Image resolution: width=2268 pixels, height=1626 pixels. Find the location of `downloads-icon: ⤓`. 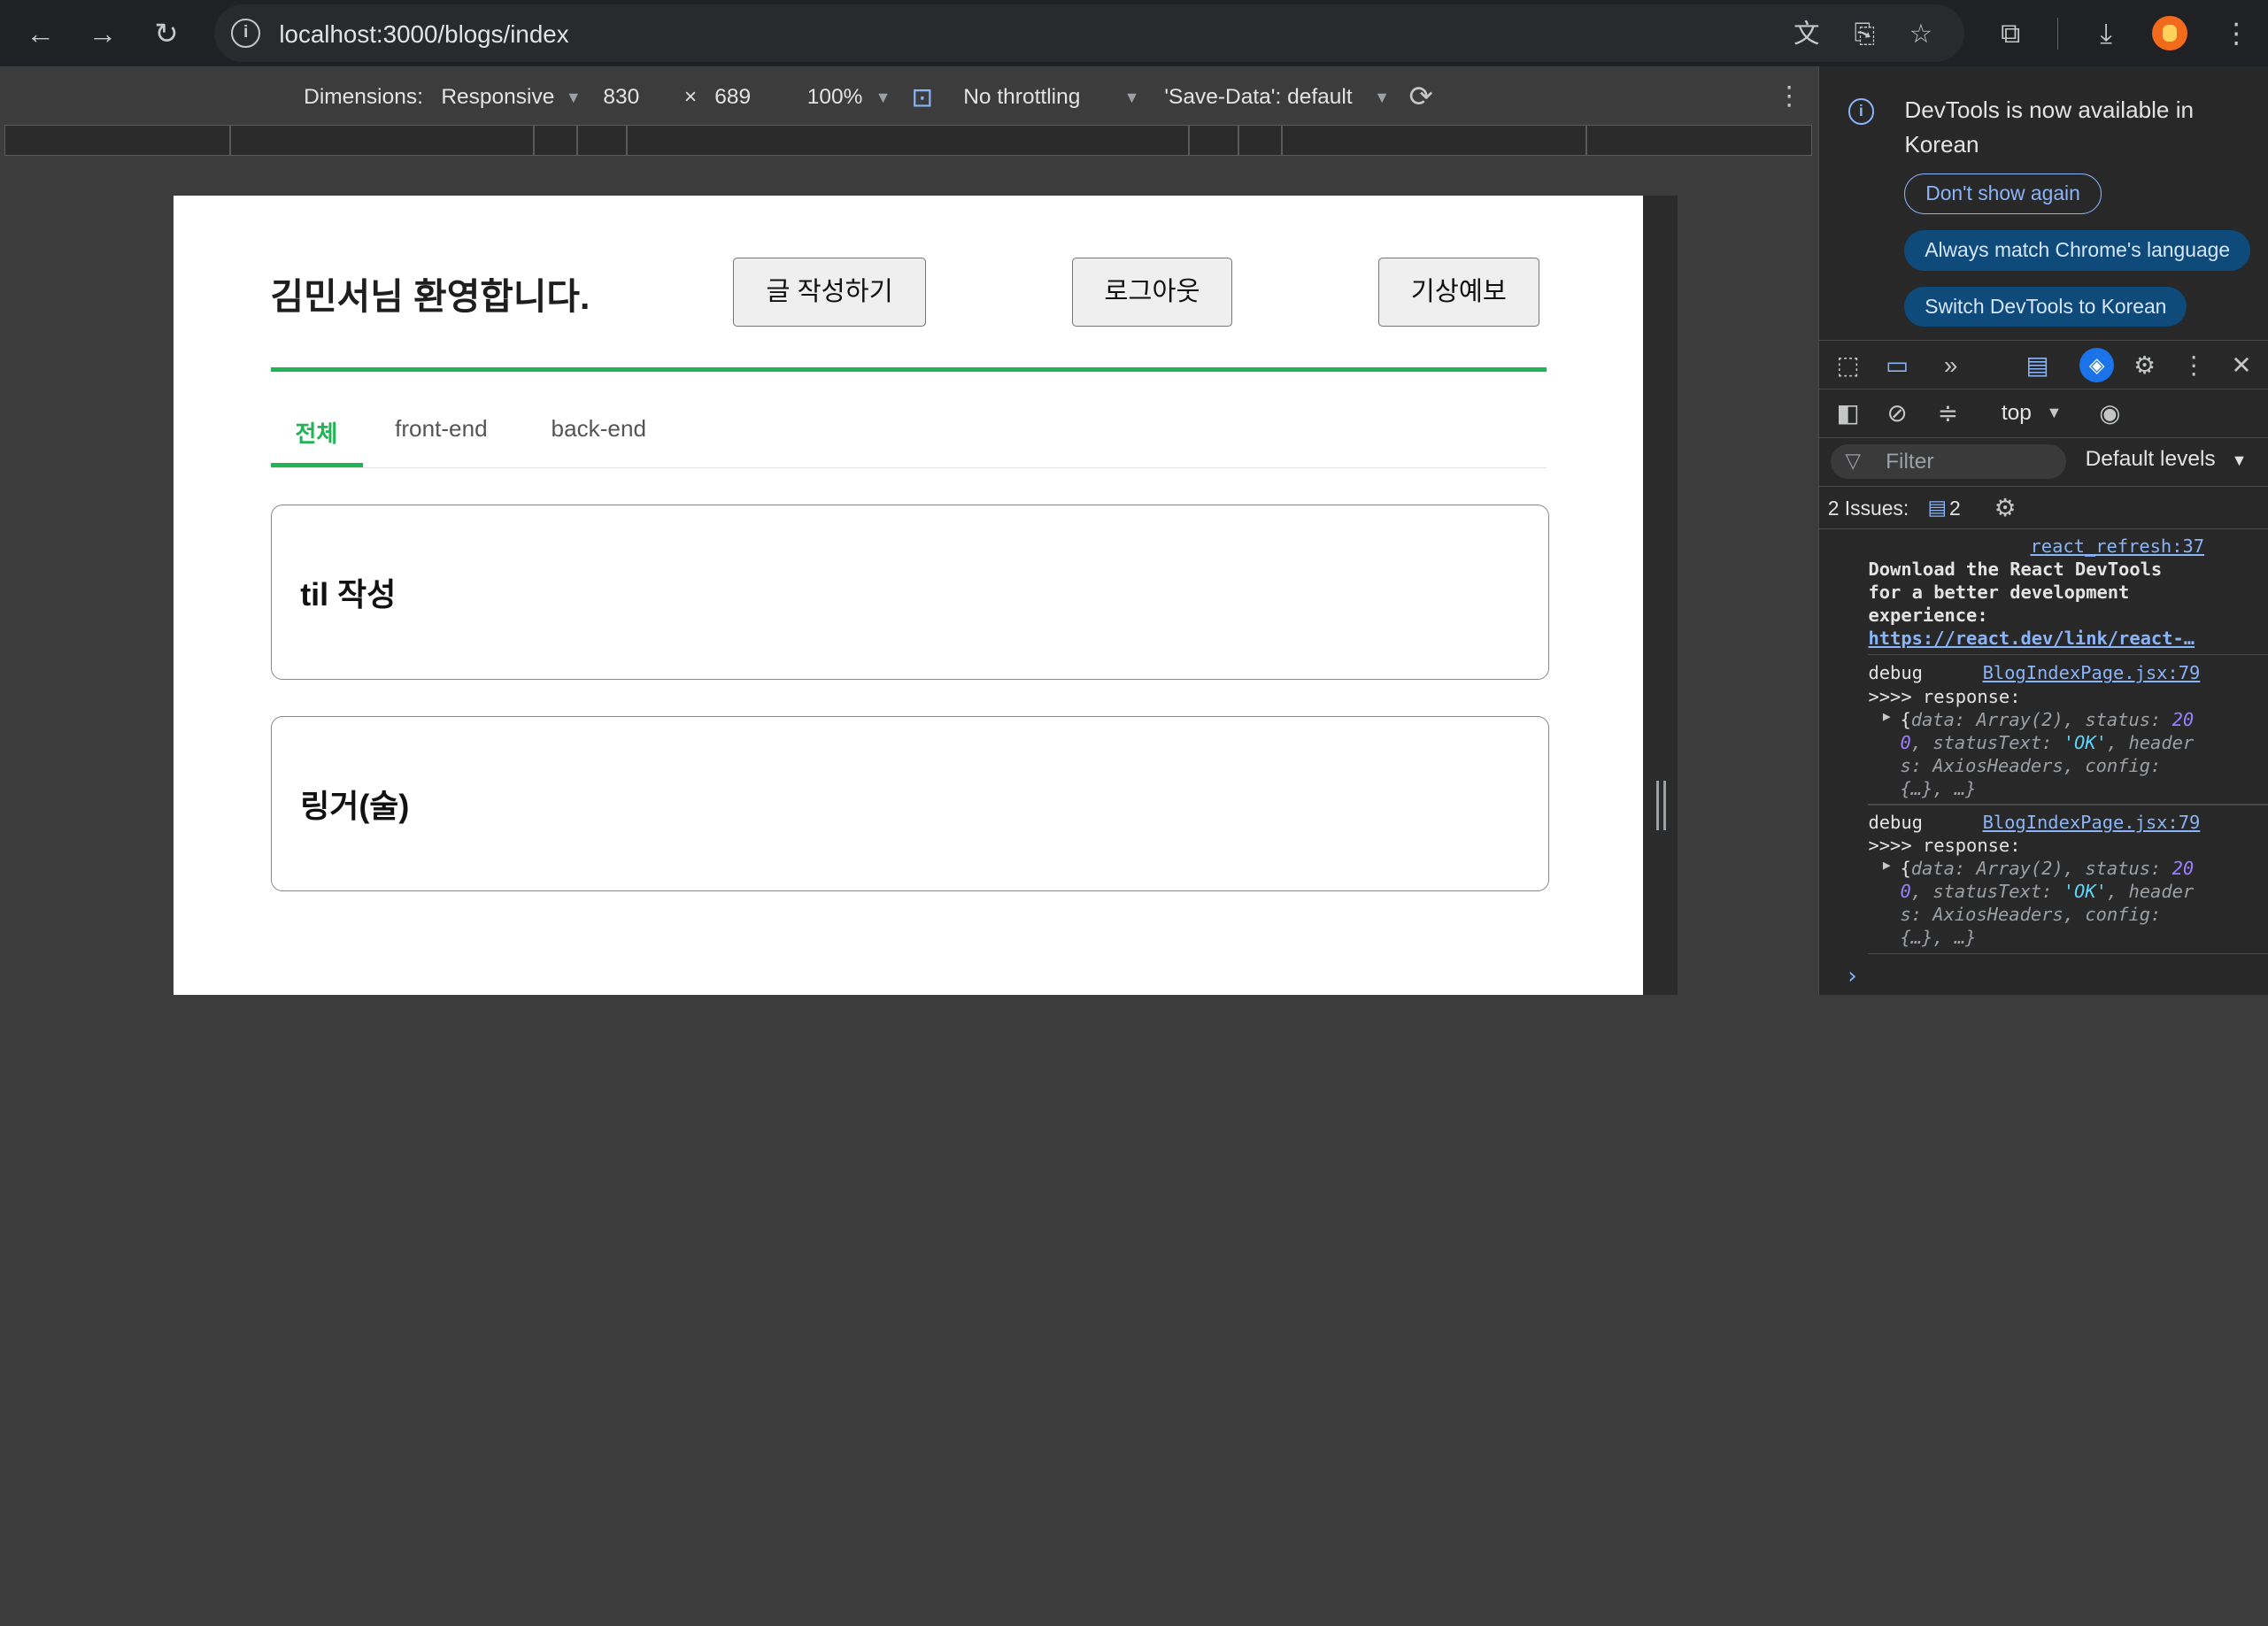

downloads-icon: ⤓ is located at coordinates (2105, 33).